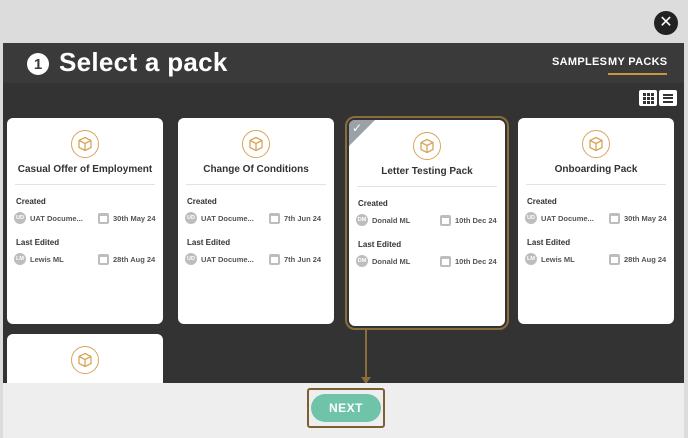 This screenshot has height=438, width=688. I want to click on annotation-arrow, so click(366, 355).